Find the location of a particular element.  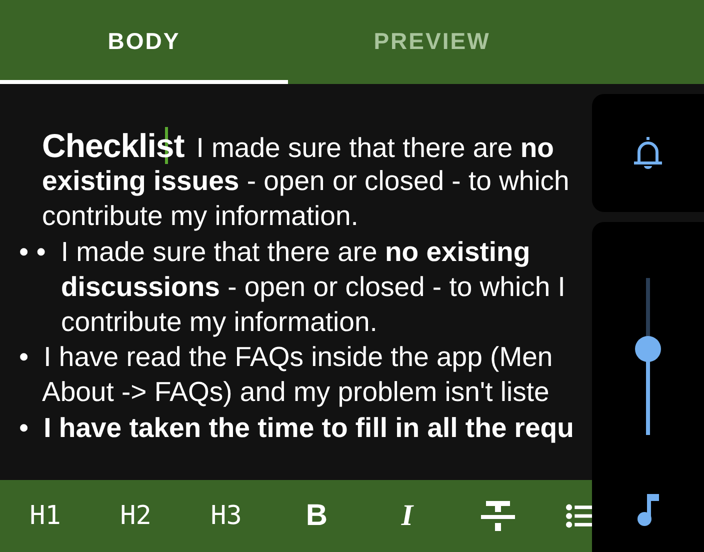

text-line: I have taken the time to fill in all the requ is located at coordinates (309, 427).